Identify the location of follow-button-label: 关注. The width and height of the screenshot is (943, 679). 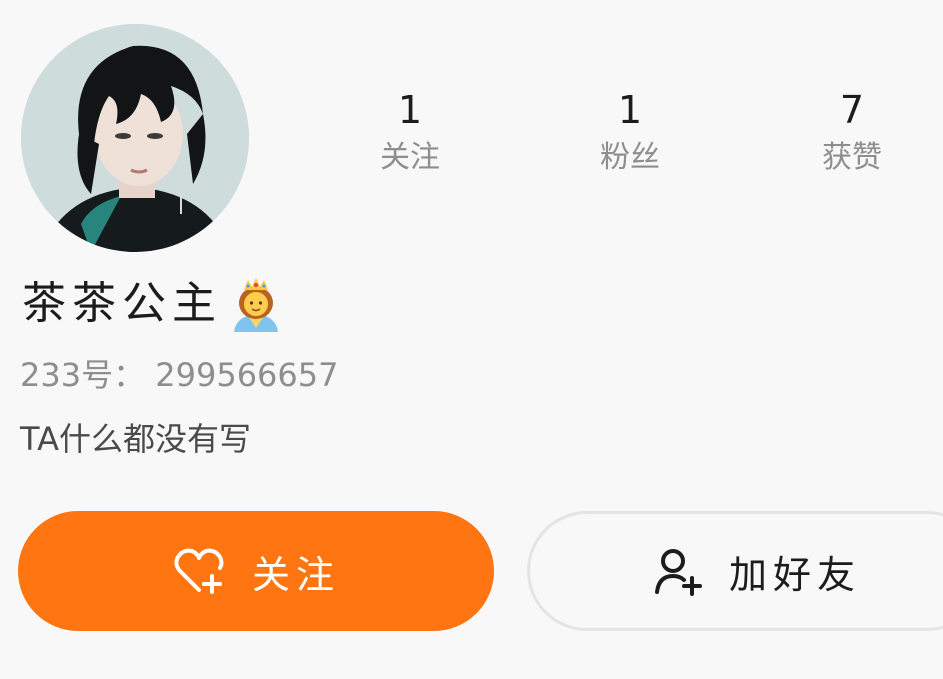
(295, 574).